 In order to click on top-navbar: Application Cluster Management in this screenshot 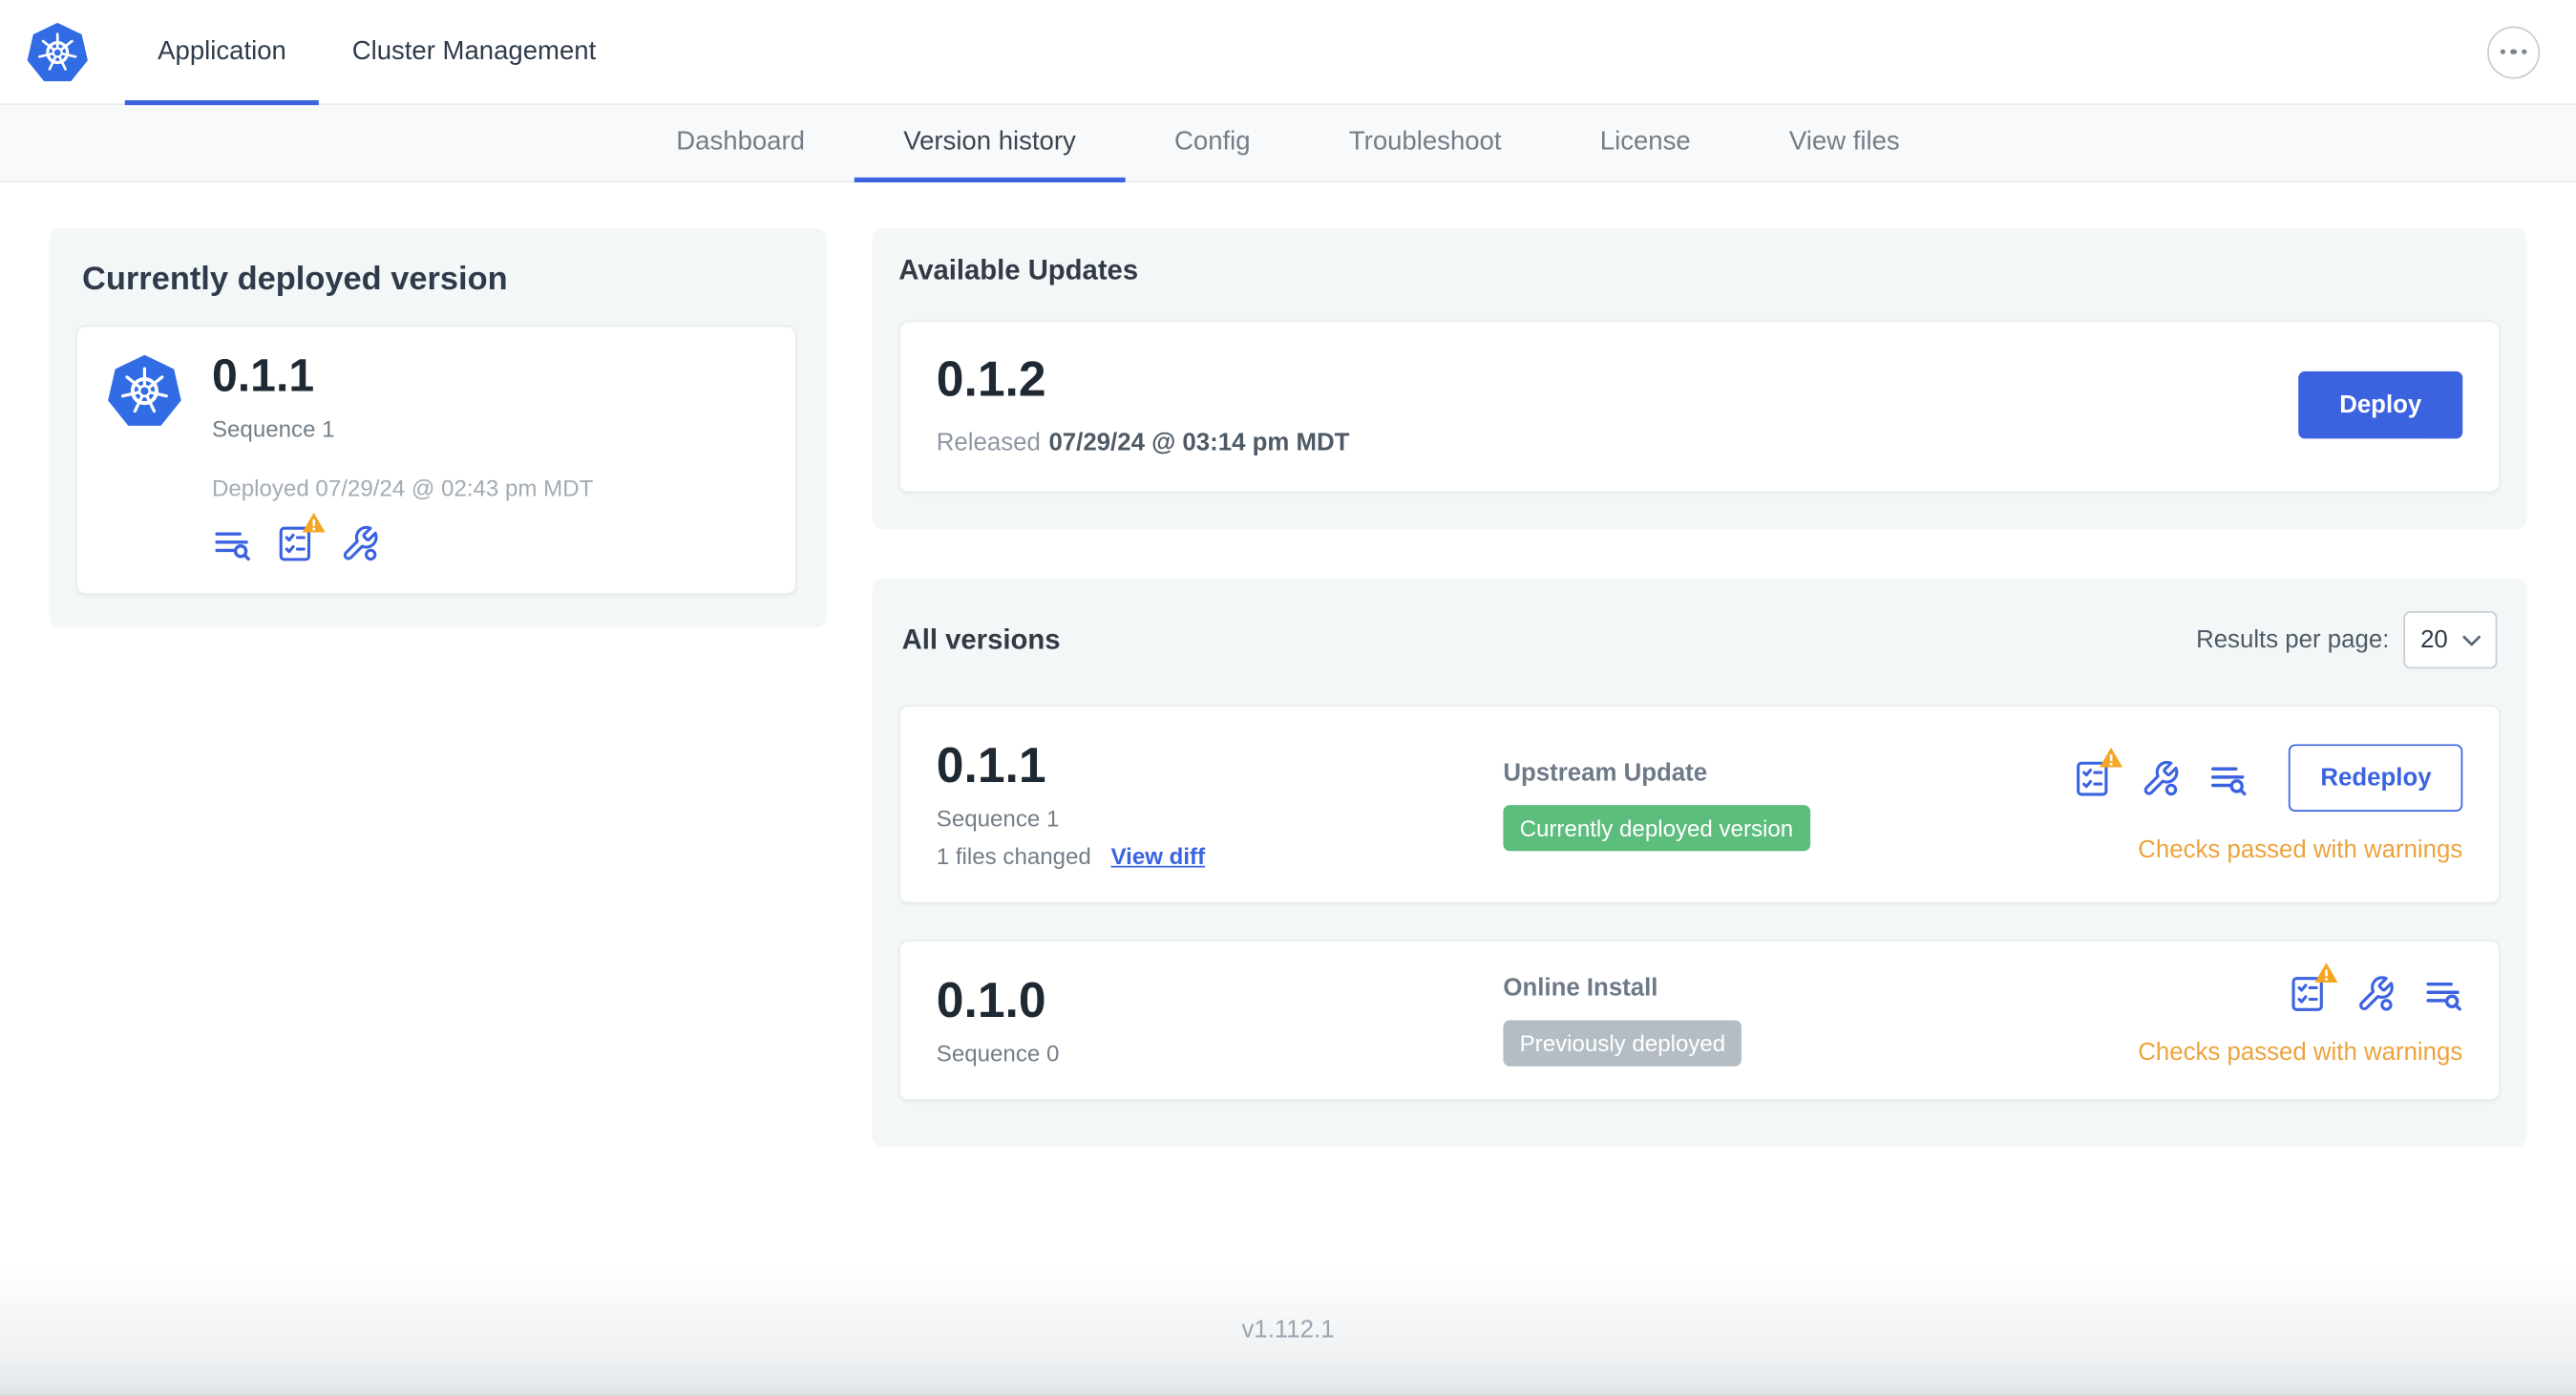, I will do `click(1288, 53)`.